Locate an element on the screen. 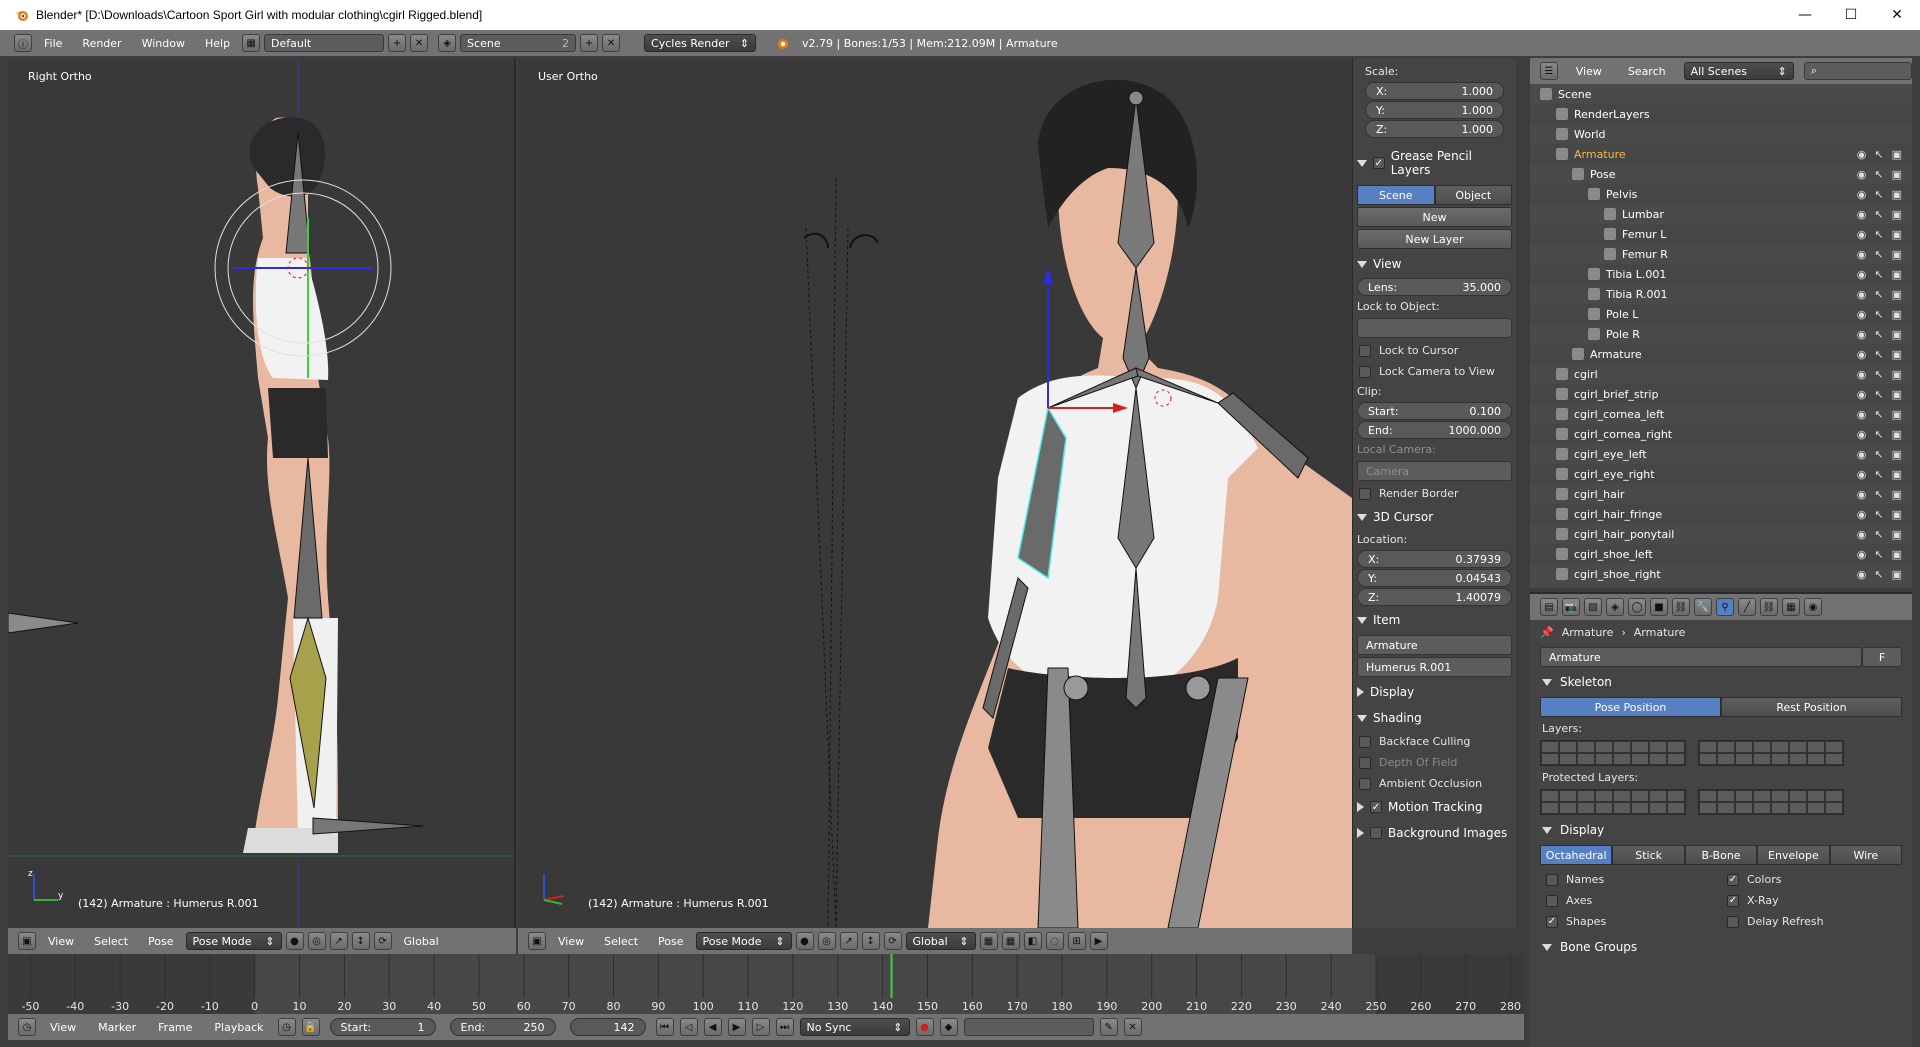 This screenshot has width=1920, height=1047. menu-view: View is located at coordinates (61, 941).